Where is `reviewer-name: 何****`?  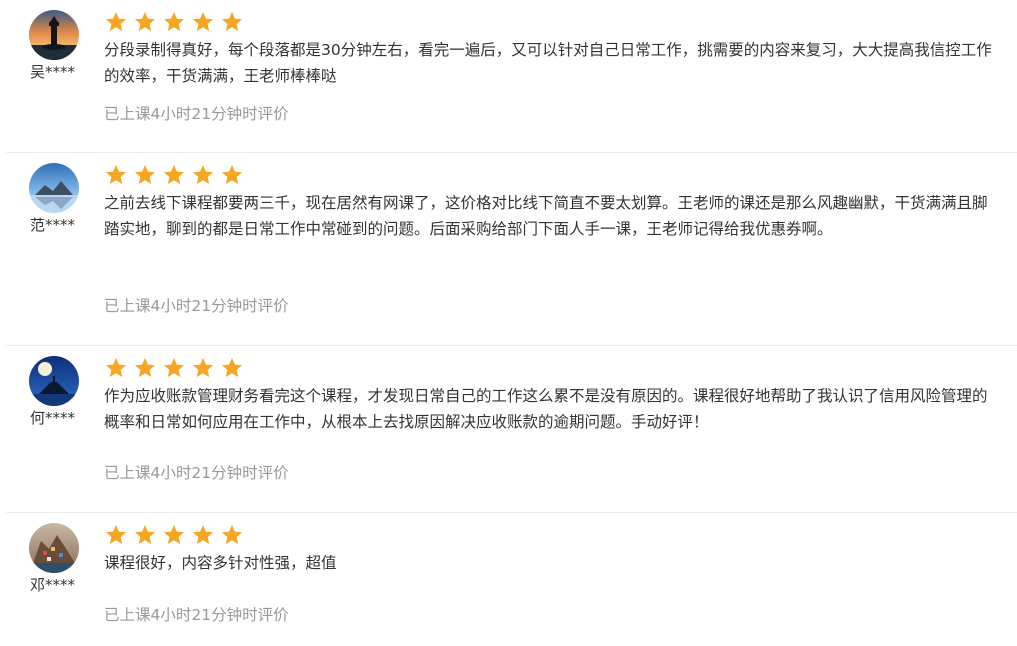 reviewer-name: 何**** is located at coordinates (53, 418).